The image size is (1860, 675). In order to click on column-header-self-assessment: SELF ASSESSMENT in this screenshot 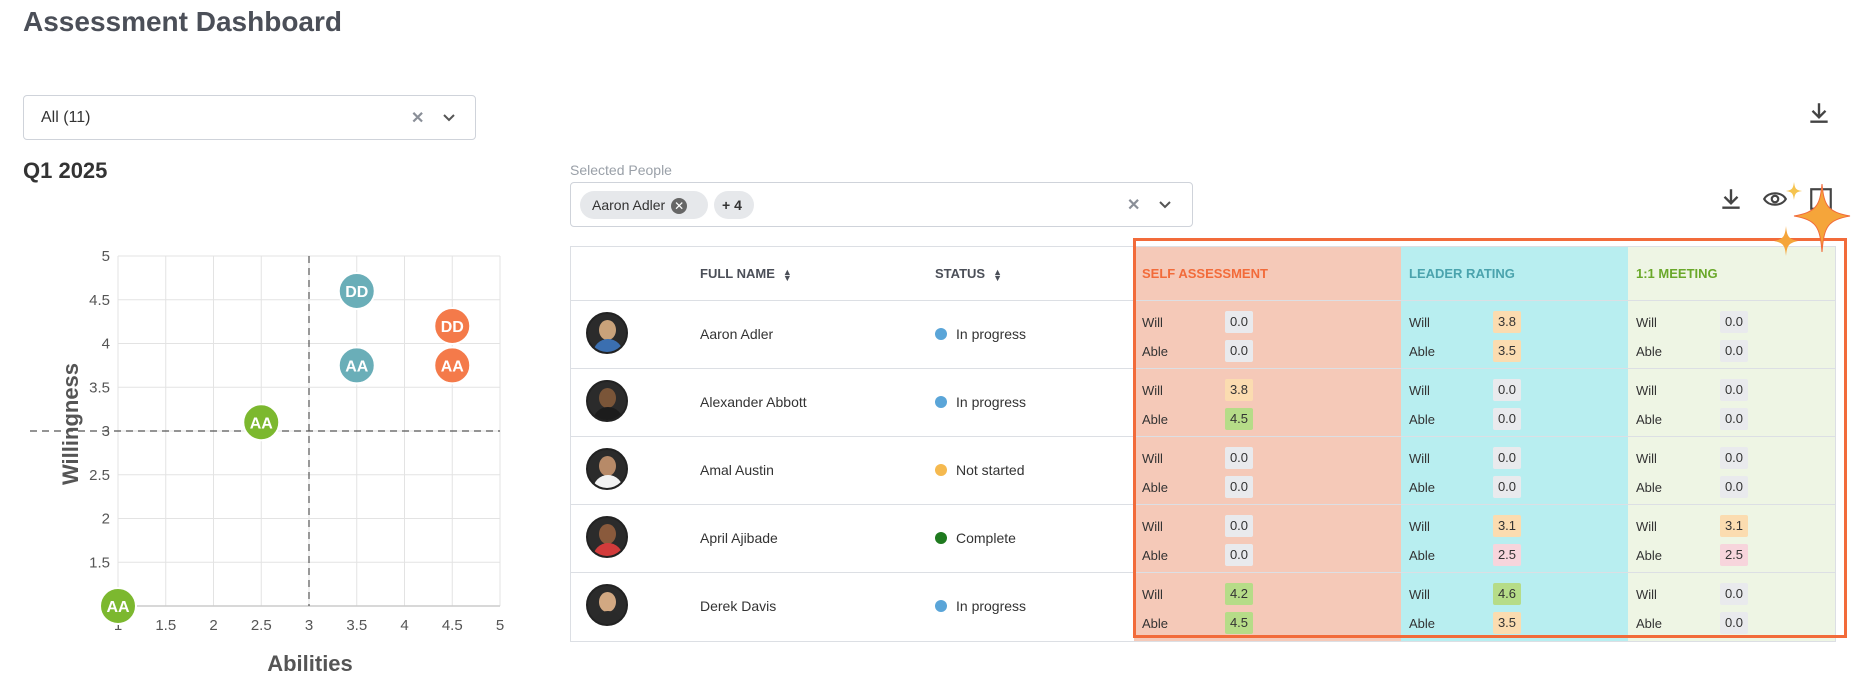, I will do `click(1205, 273)`.